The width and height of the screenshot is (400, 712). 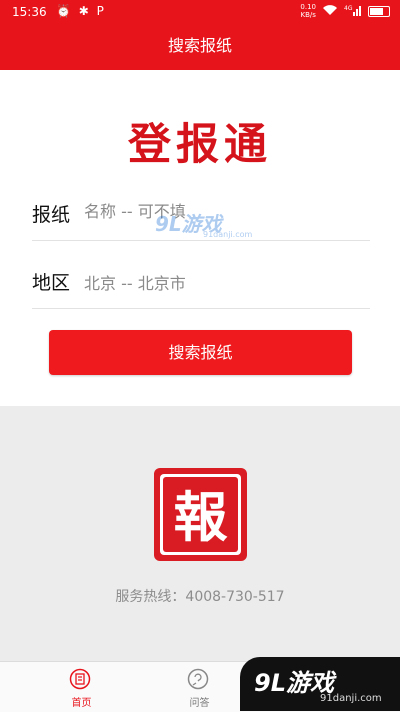 What do you see at coordinates (224, 282) in the screenshot?
I see `region-selector: 北京 -- 北京市` at bounding box center [224, 282].